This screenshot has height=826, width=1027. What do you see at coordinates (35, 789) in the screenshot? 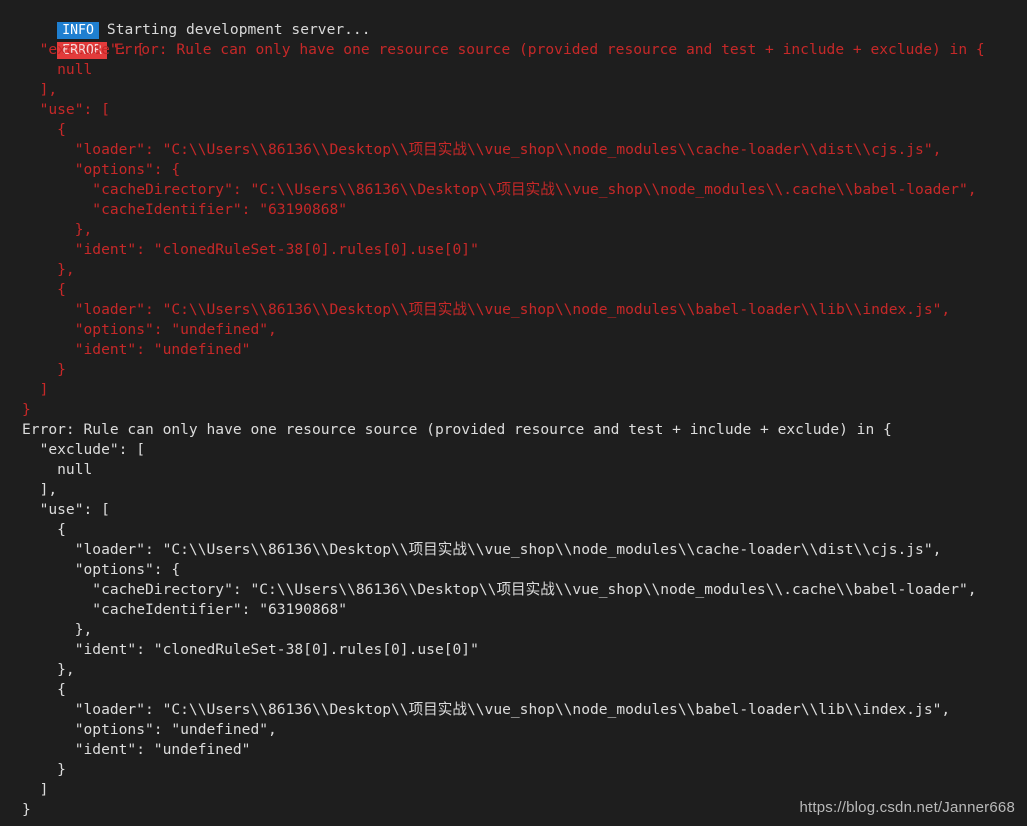
I see `plain-detail-line-17: ]` at bounding box center [35, 789].